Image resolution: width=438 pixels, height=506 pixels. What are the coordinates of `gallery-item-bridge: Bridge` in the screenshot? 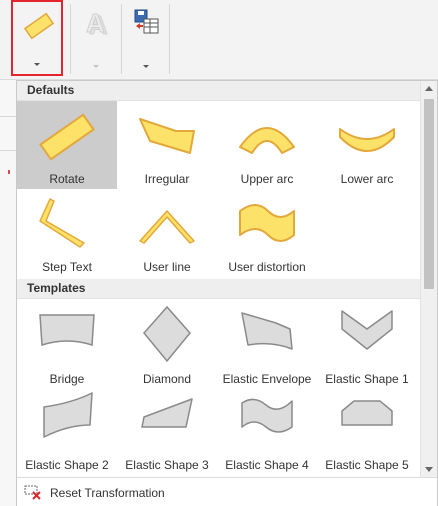 It's located at (67, 343).